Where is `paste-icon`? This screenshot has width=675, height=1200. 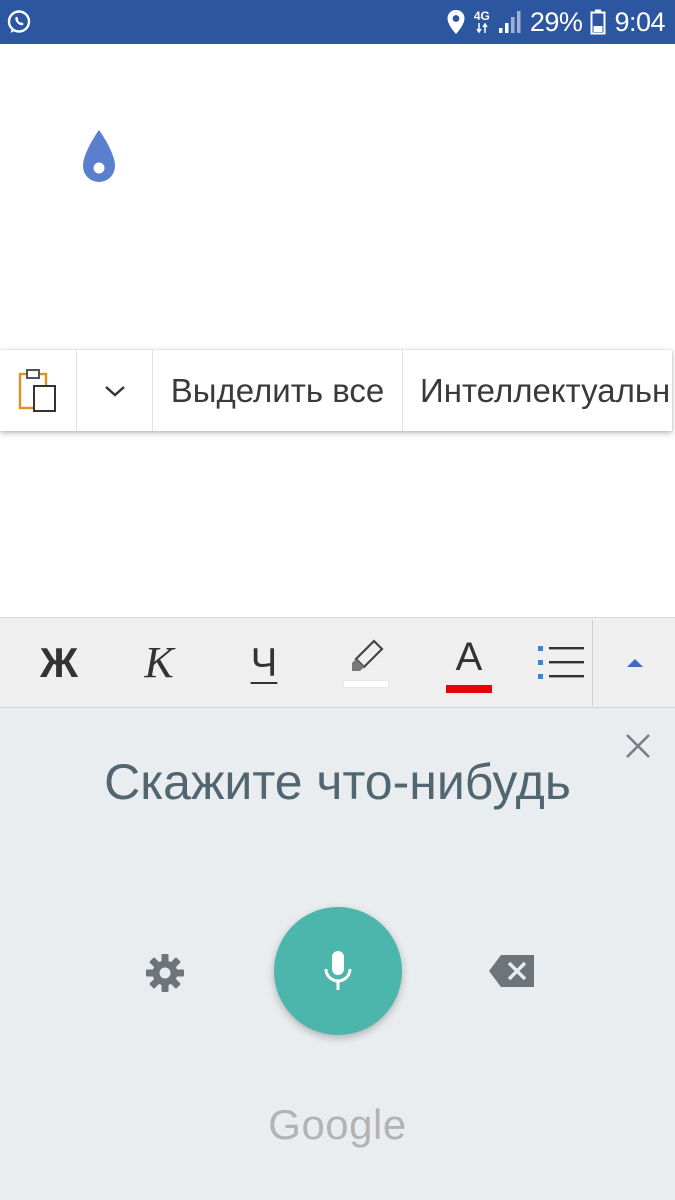 paste-icon is located at coordinates (37, 390).